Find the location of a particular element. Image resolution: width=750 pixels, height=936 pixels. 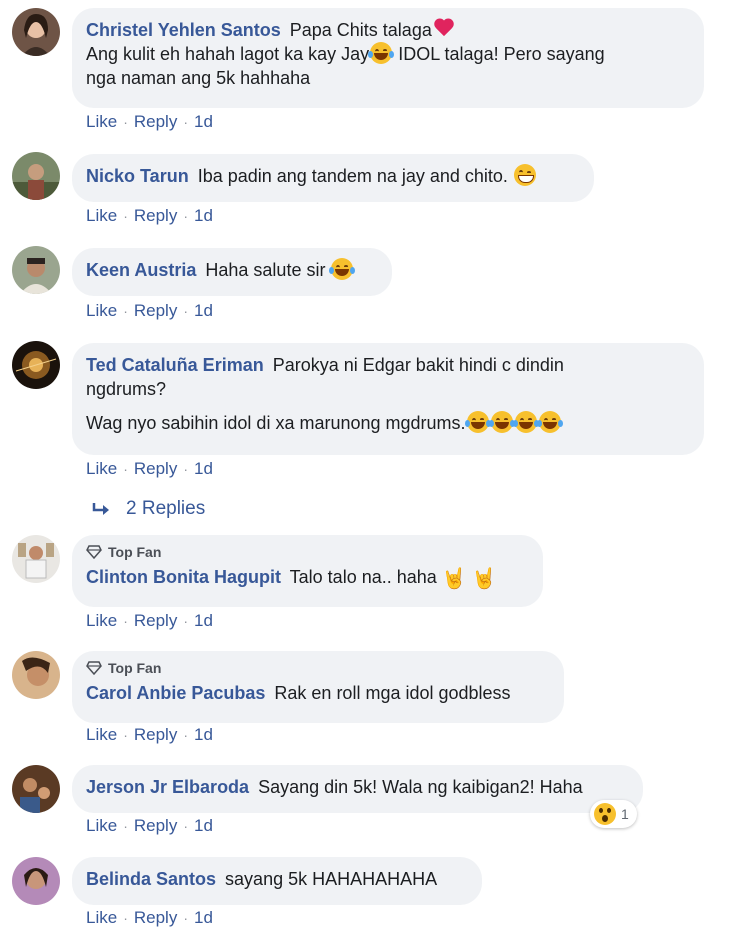

reply-arrow-icon is located at coordinates (100, 509).